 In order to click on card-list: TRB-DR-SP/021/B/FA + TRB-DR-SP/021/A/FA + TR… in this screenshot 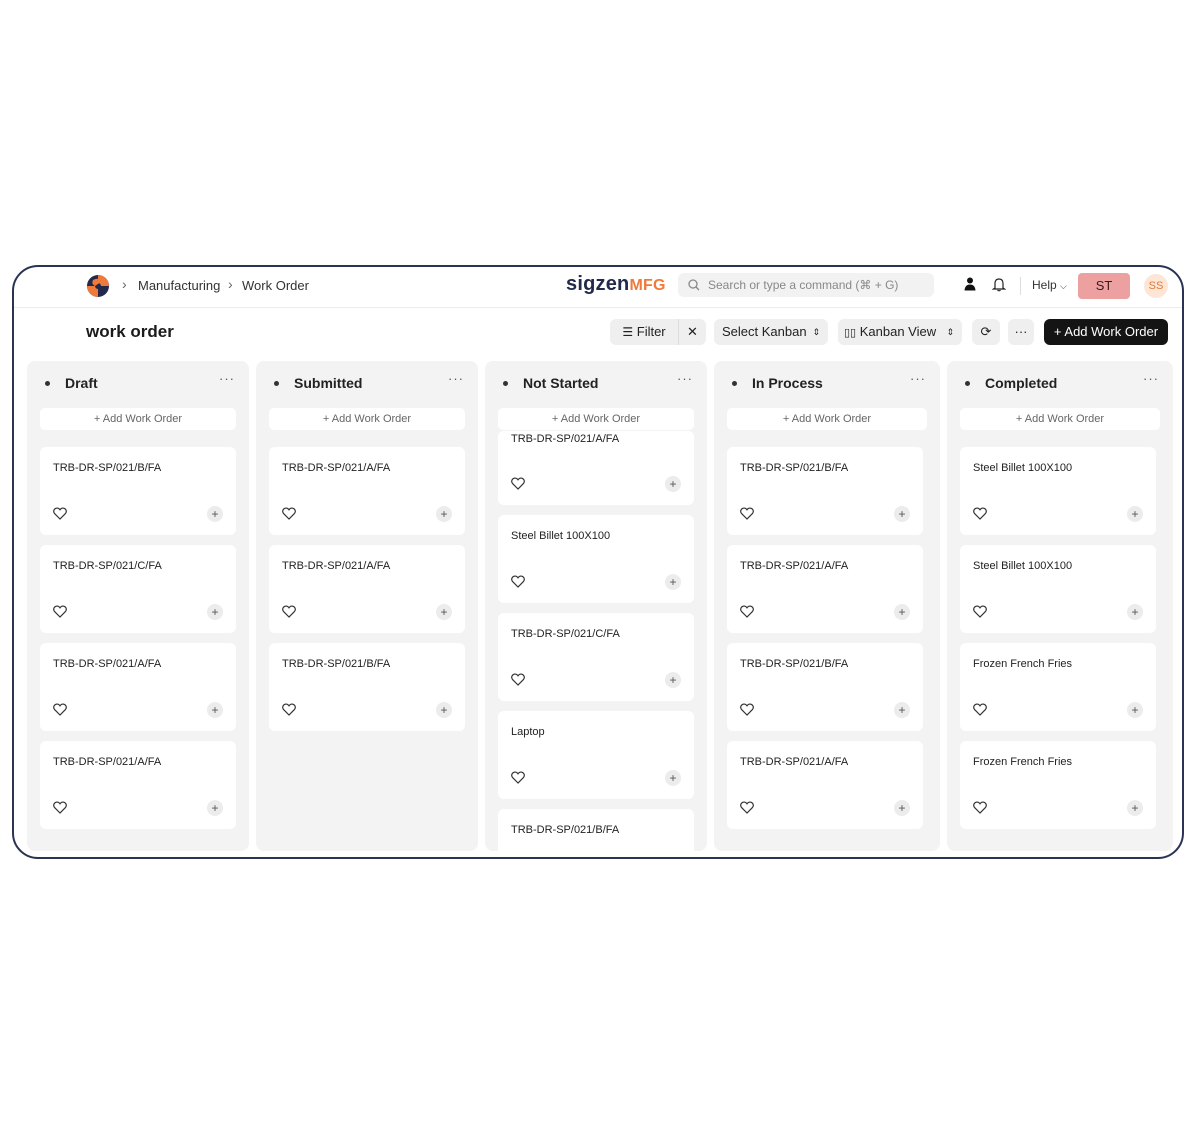, I will do `click(825, 643)`.